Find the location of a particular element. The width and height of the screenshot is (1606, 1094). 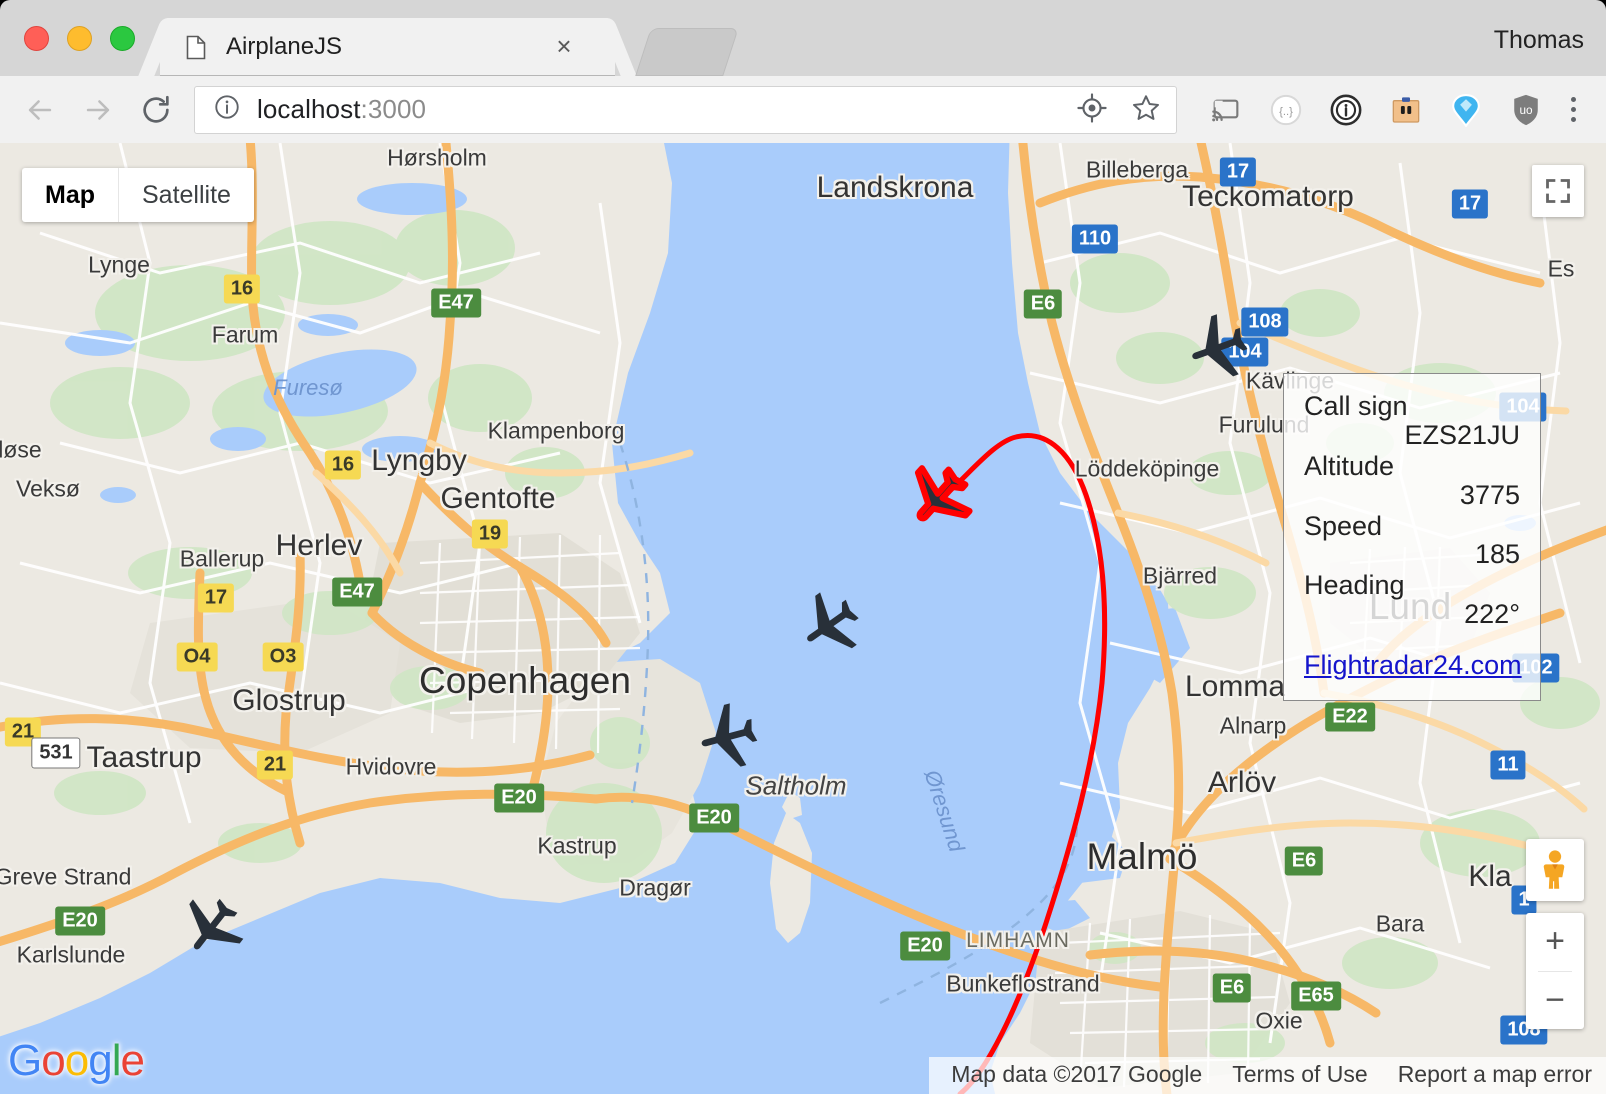

map-type-map-button: Map is located at coordinates (70, 195).